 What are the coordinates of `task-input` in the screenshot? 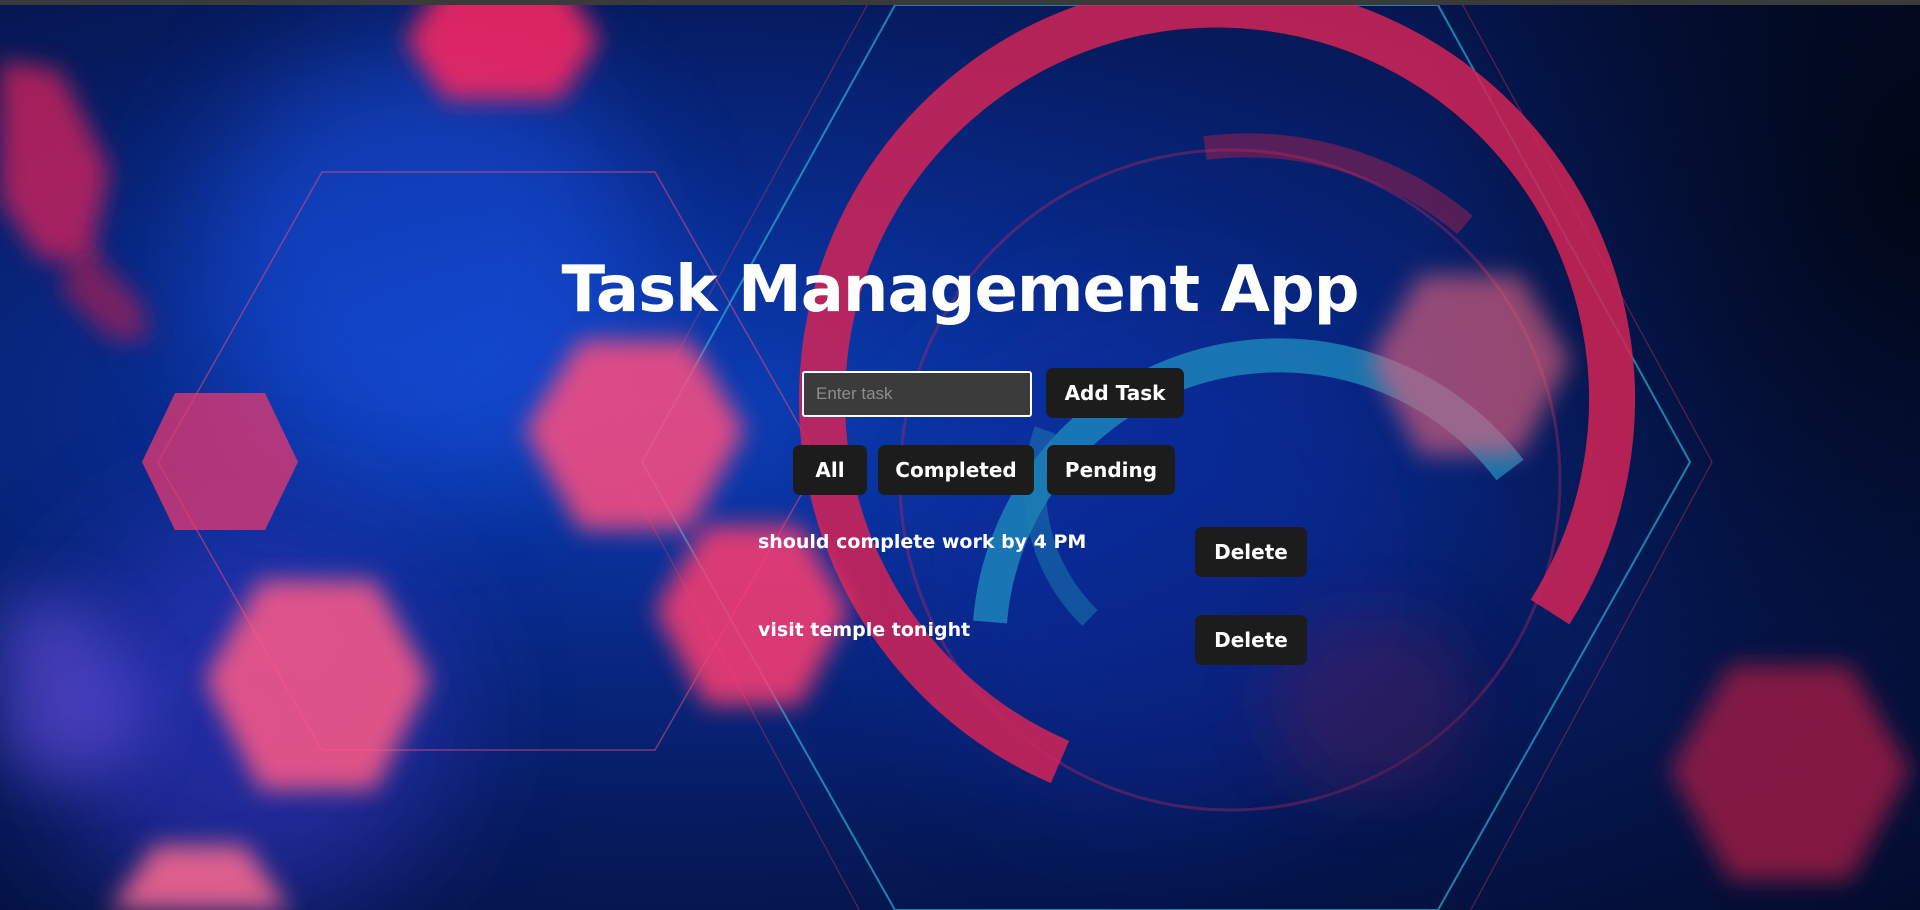 It's located at (917, 394).